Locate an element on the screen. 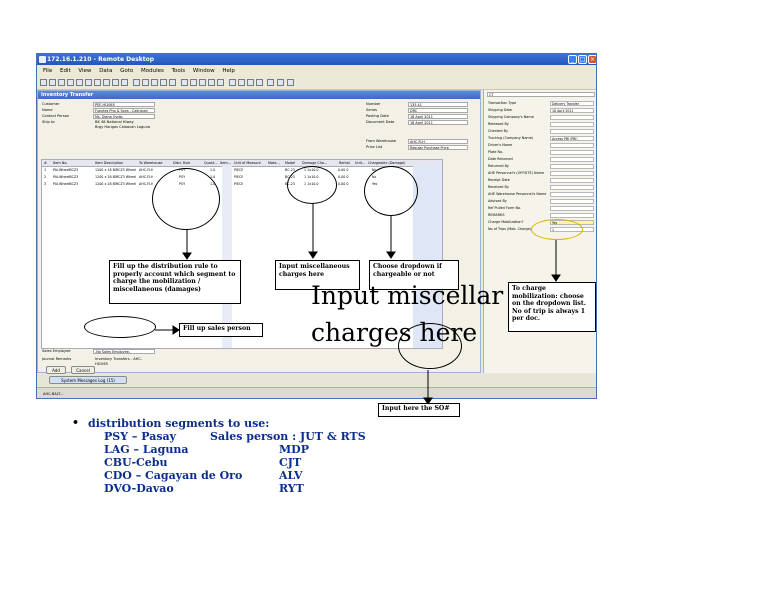 This screenshot has height=594, width=768. sales-employee-oval is located at coordinates (120, 327).